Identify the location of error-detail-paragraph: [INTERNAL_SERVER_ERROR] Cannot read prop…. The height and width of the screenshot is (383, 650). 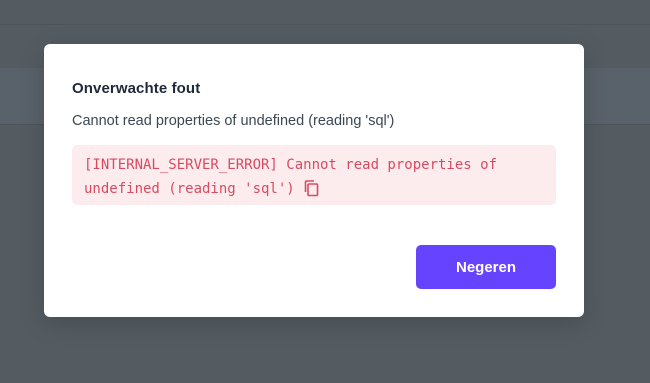
(314, 177).